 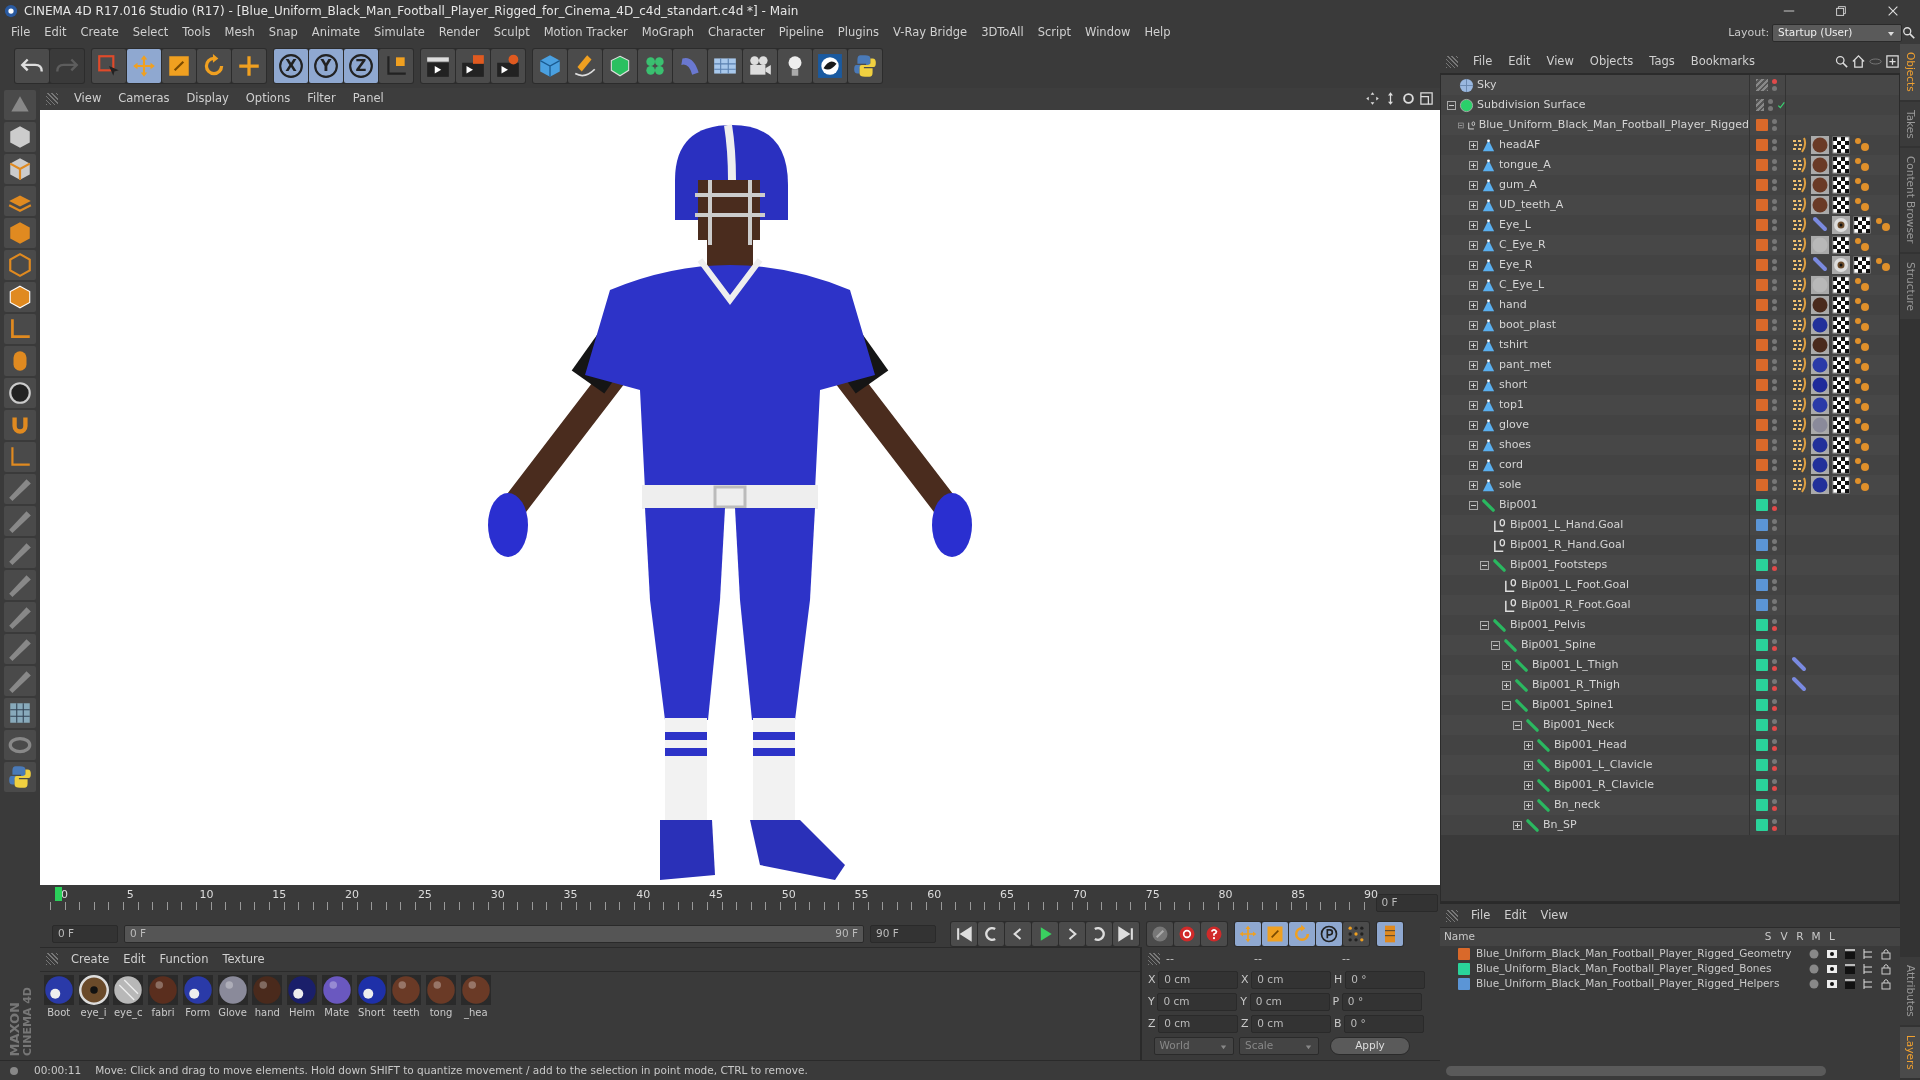 I want to click on viewport-menu-item: Cameras, so click(x=144, y=99).